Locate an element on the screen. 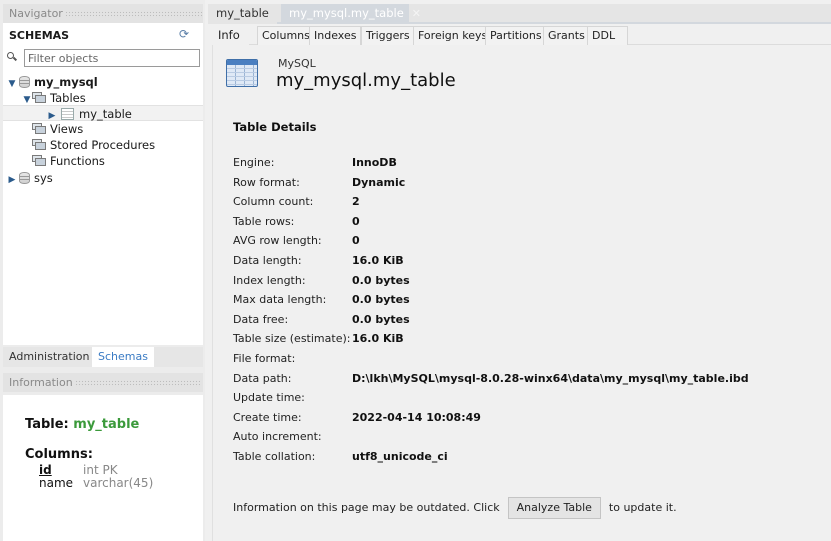 Image resolution: width=831 pixels, height=541 pixels. navigator-header: Navigator is located at coordinates (103, 13).